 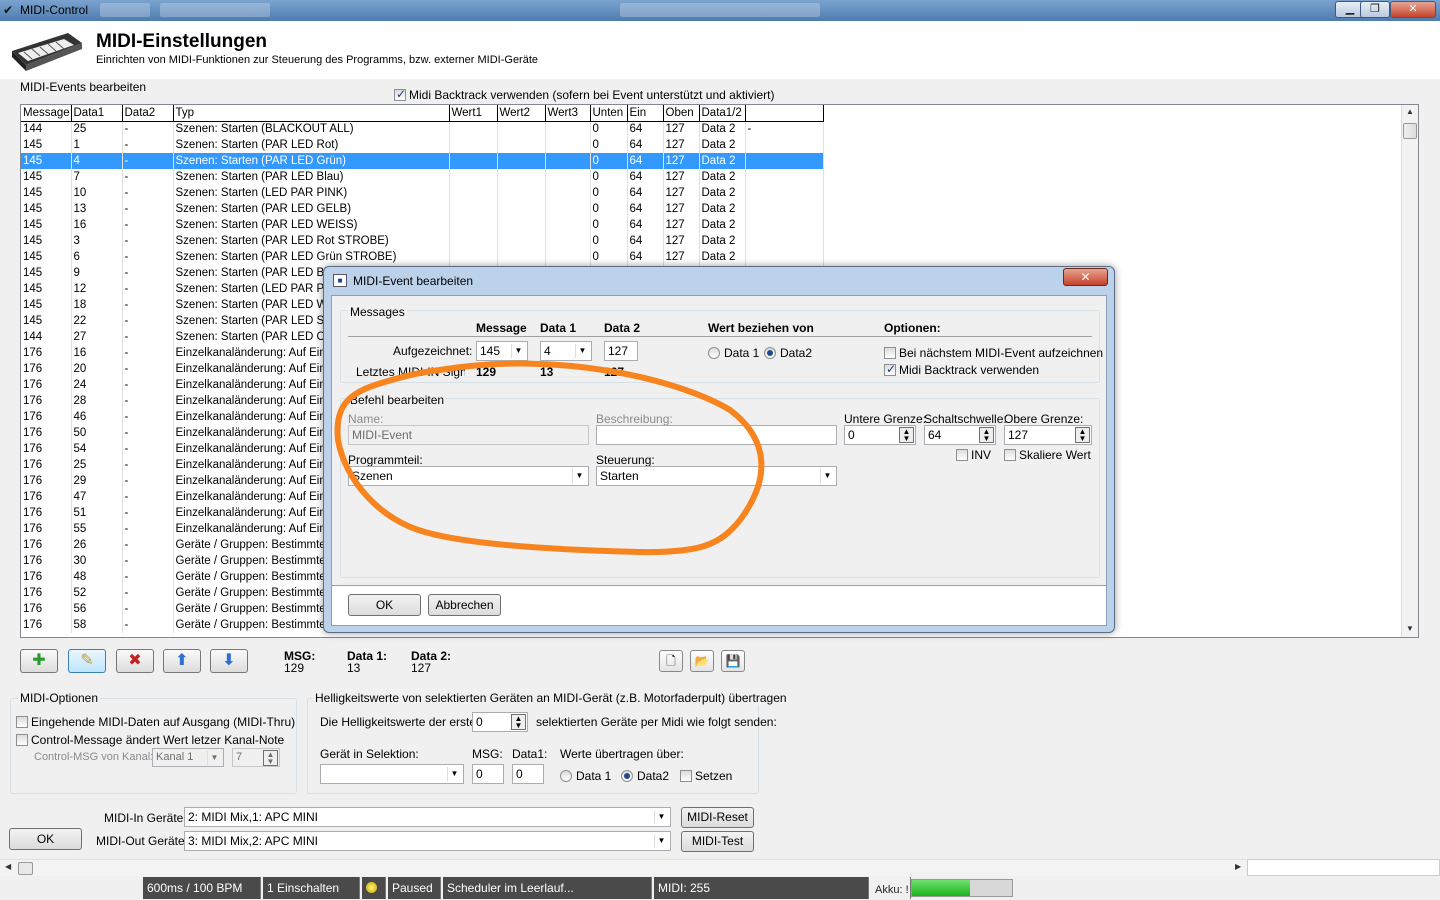 What do you see at coordinates (39, 661) in the screenshot?
I see `add-event-button: ✚` at bounding box center [39, 661].